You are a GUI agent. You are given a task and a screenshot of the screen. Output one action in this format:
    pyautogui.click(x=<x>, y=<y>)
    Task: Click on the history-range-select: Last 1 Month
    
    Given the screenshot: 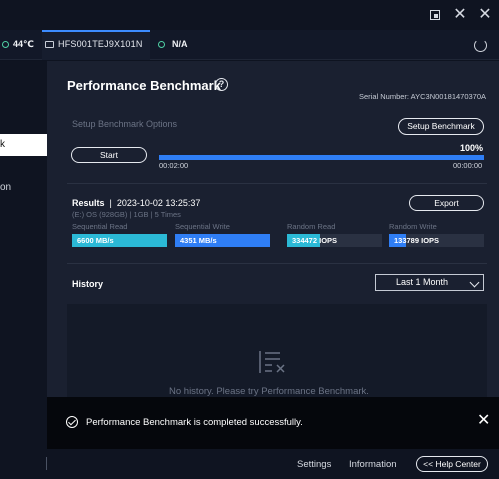 What is the action you would take?
    pyautogui.click(x=429, y=282)
    